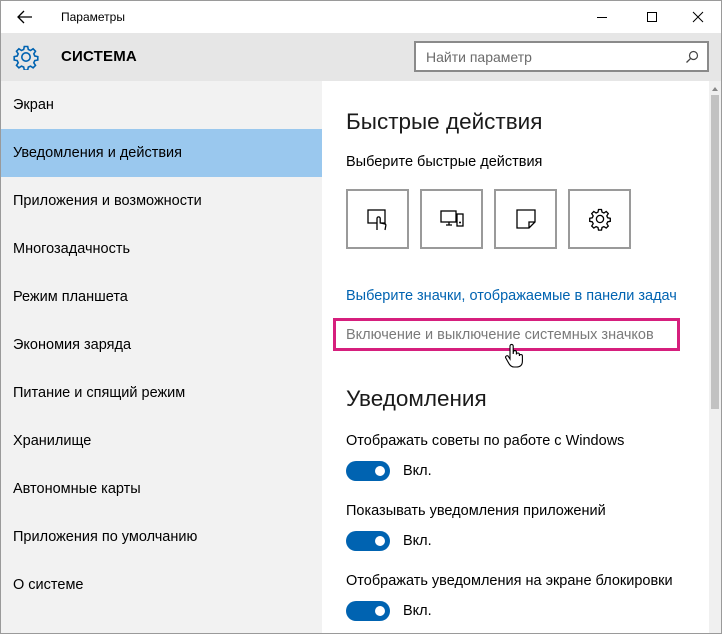 This screenshot has width=722, height=634. I want to click on sidebar-item-display: Экран, so click(161, 105).